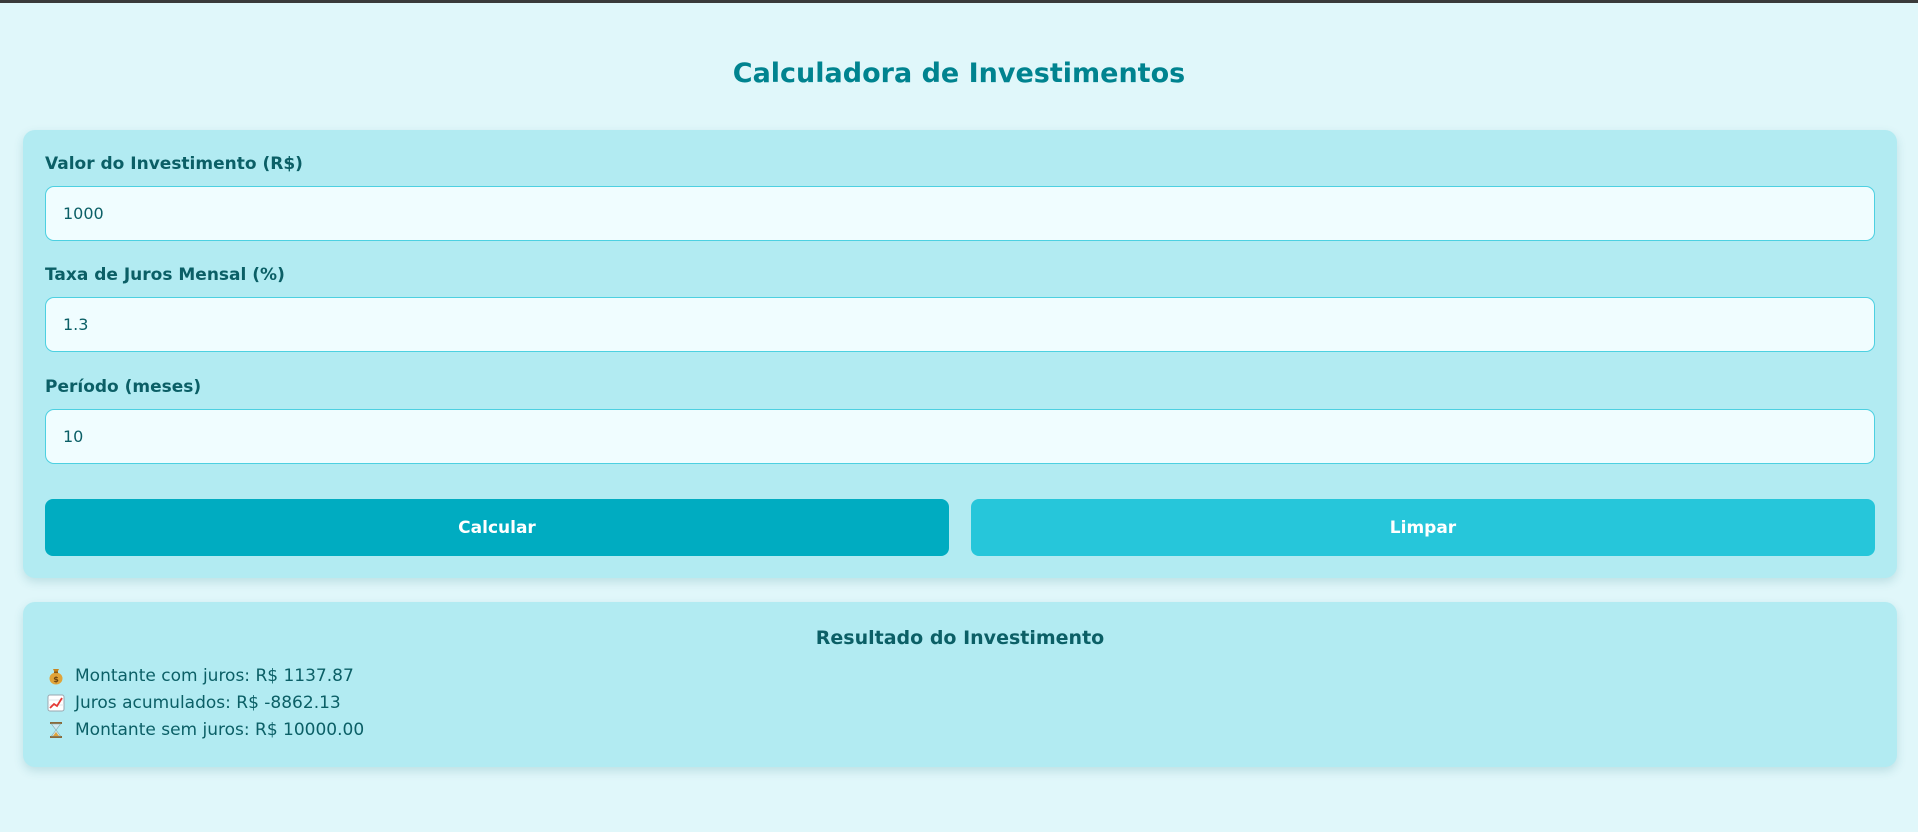 The height and width of the screenshot is (832, 1918). What do you see at coordinates (214, 676) in the screenshot?
I see `result-line-text: Montante com juros: R$ 1137.87` at bounding box center [214, 676].